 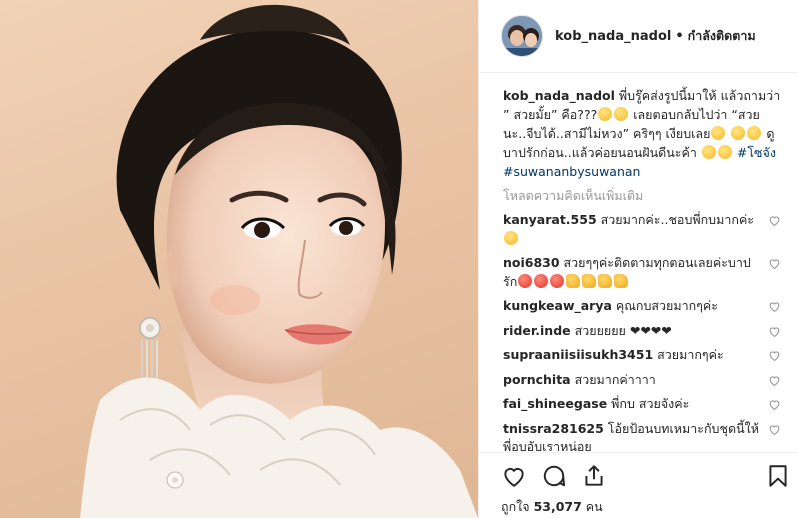 I want to click on post-author-username: kob_nada_nadol, so click(x=613, y=36).